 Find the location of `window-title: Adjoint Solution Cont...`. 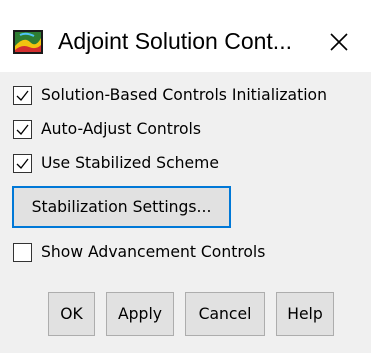

window-title: Adjoint Solution Cont... is located at coordinates (175, 41).